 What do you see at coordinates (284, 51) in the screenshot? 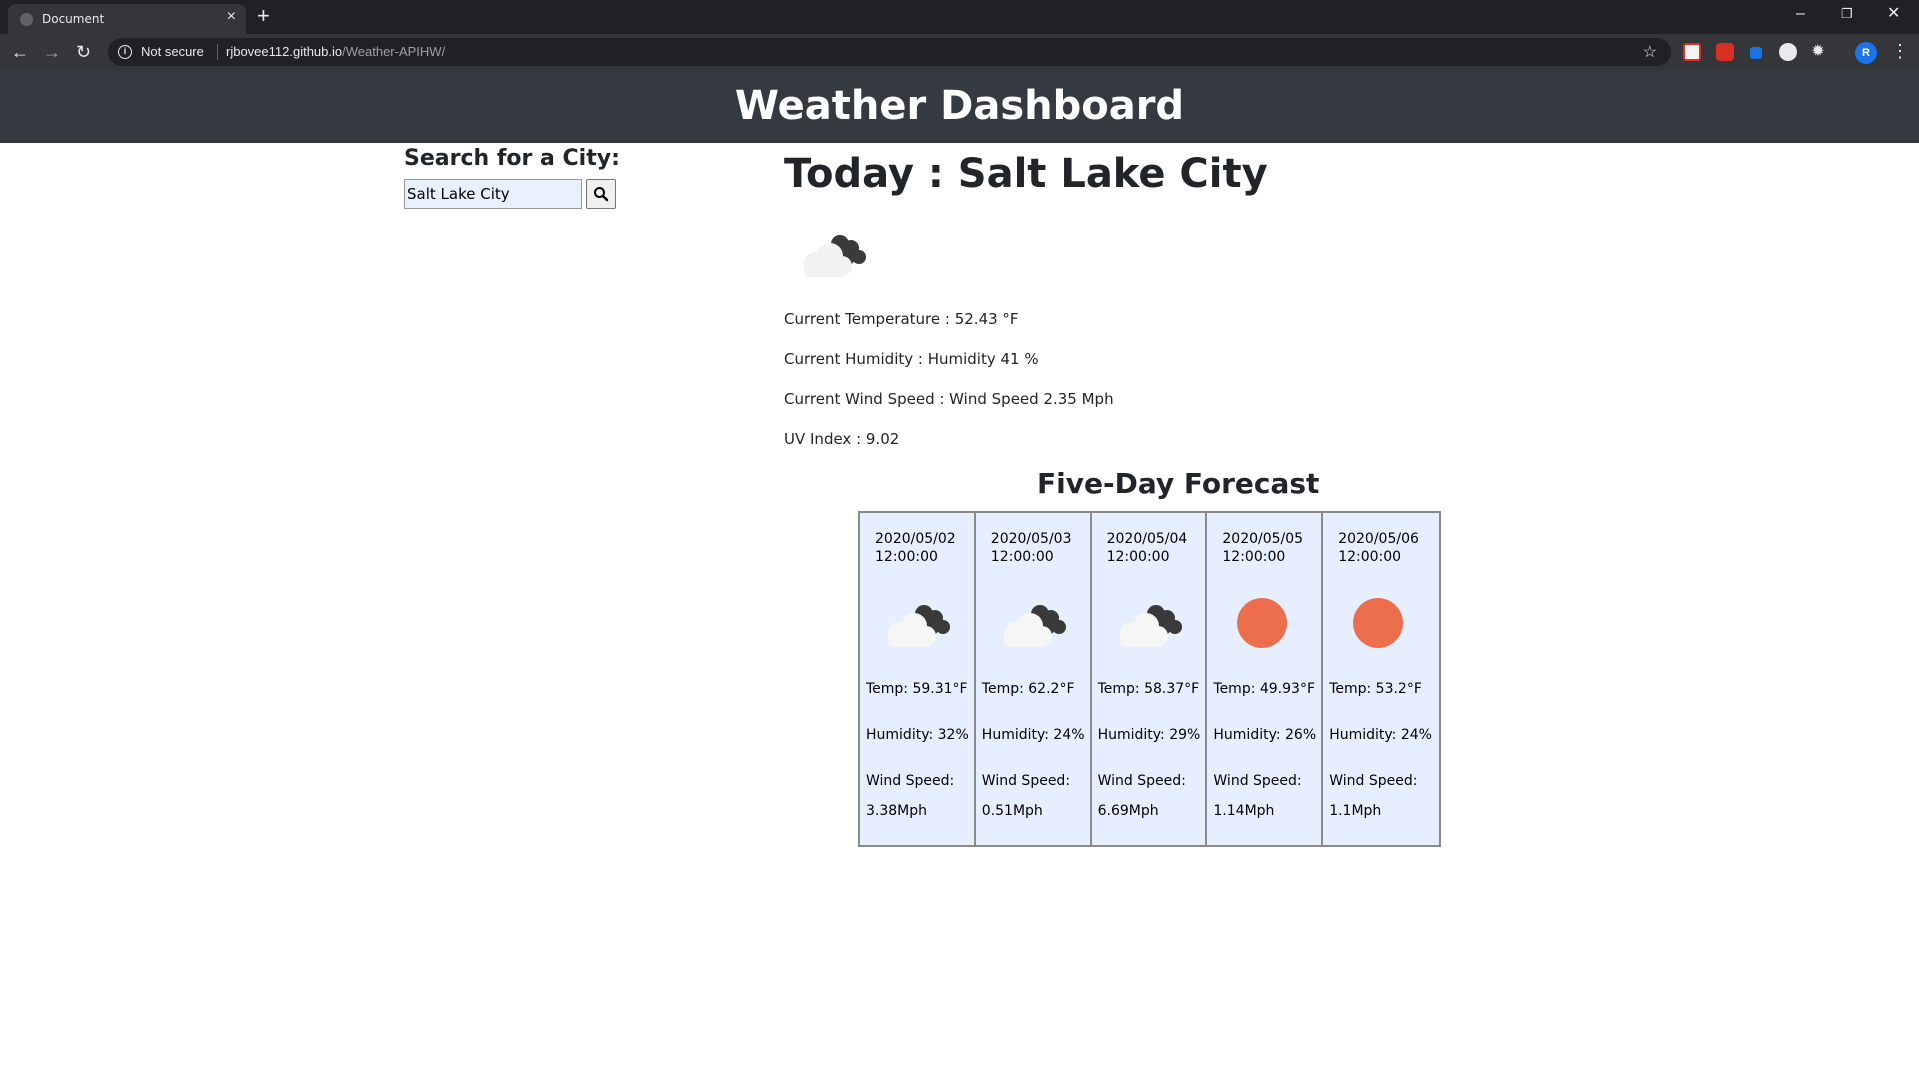
I see `url-host: rjbovee112.github.io` at bounding box center [284, 51].